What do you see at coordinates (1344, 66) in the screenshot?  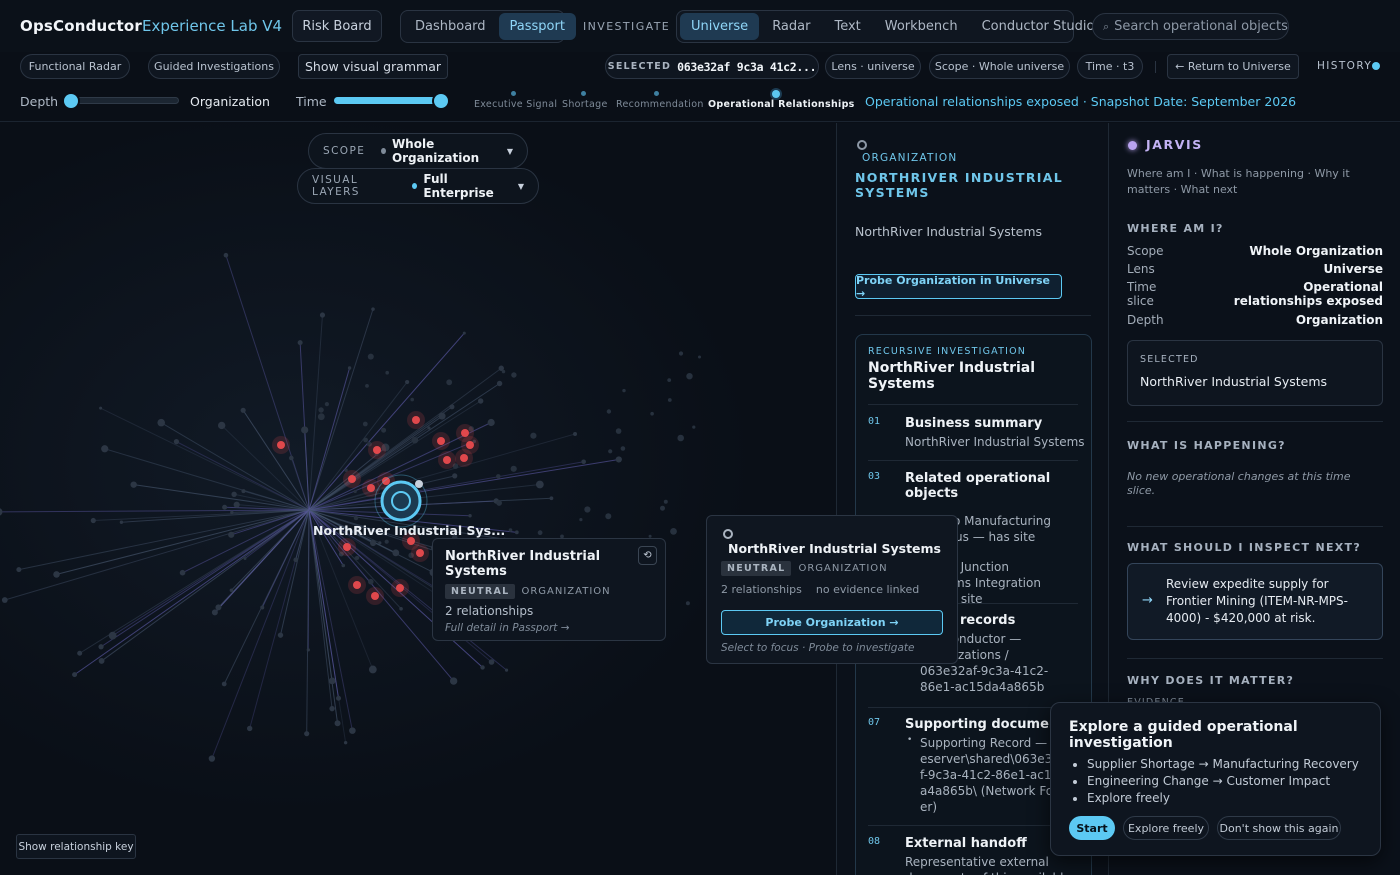 I see `history-label: HISTORY` at bounding box center [1344, 66].